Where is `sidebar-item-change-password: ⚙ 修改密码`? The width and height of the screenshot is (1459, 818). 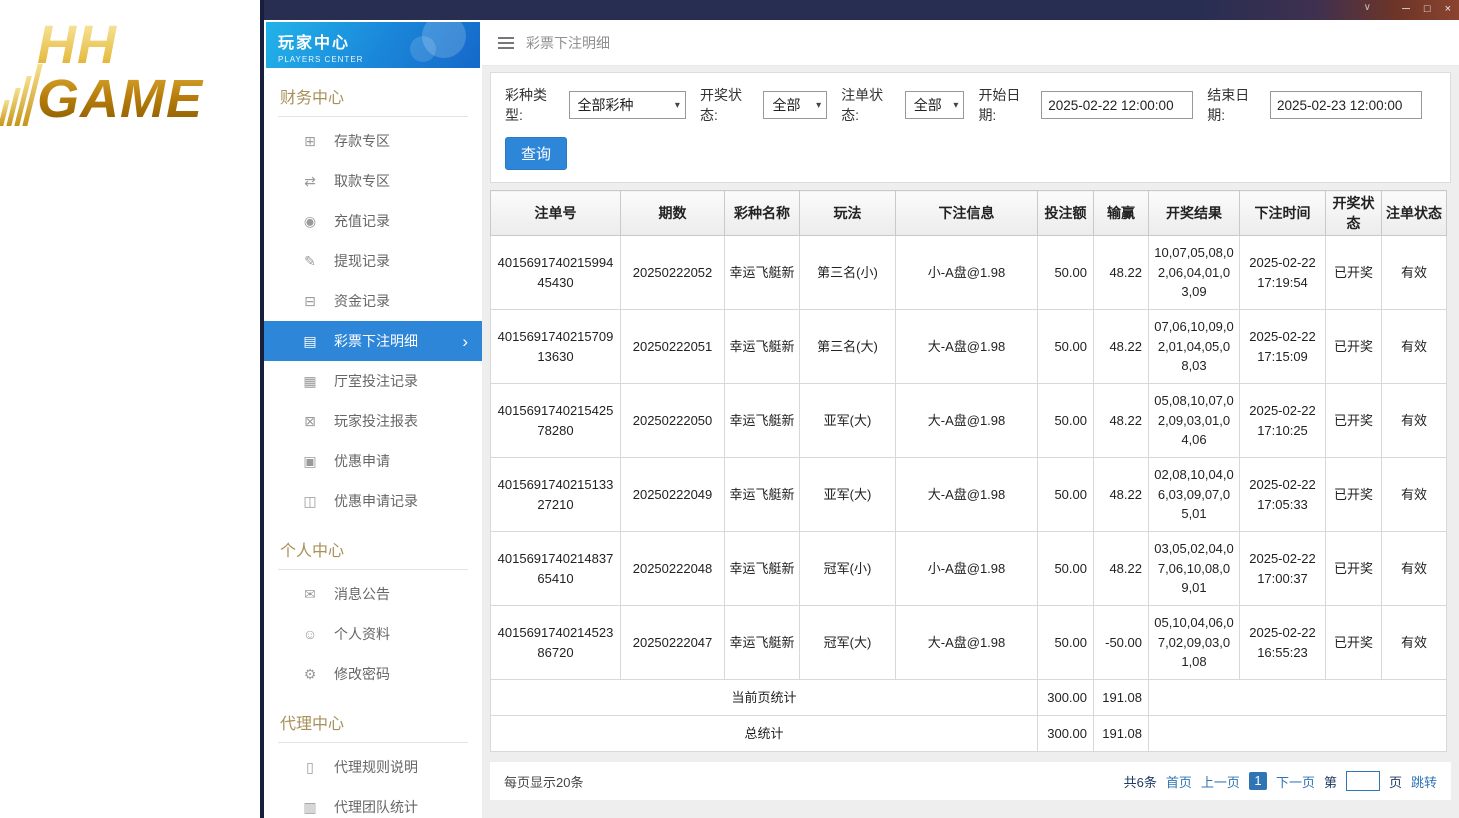 sidebar-item-change-password: ⚙ 修改密码 is located at coordinates (373, 674).